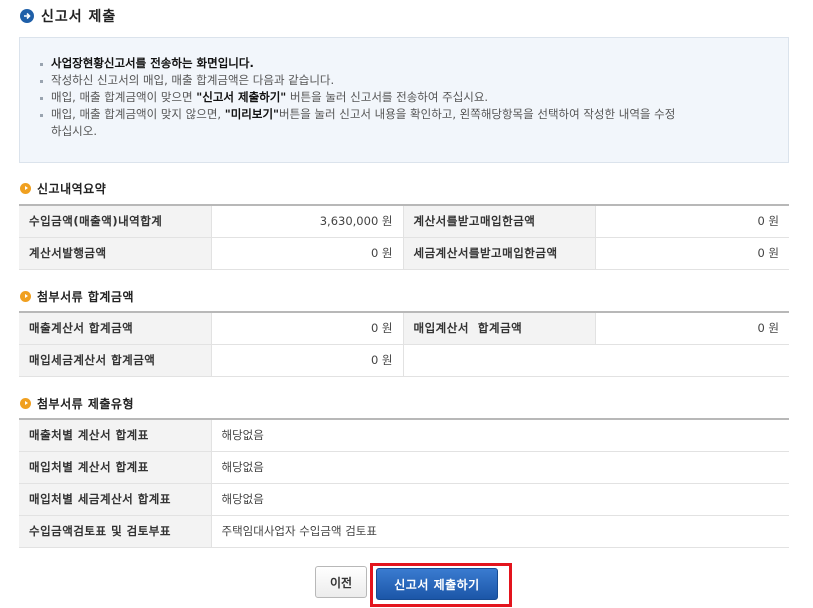 This screenshot has height=608, width=813. Describe the element at coordinates (499, 531) in the screenshot. I see `table-value: 주택임대사업자 수입금액 검토표` at that location.